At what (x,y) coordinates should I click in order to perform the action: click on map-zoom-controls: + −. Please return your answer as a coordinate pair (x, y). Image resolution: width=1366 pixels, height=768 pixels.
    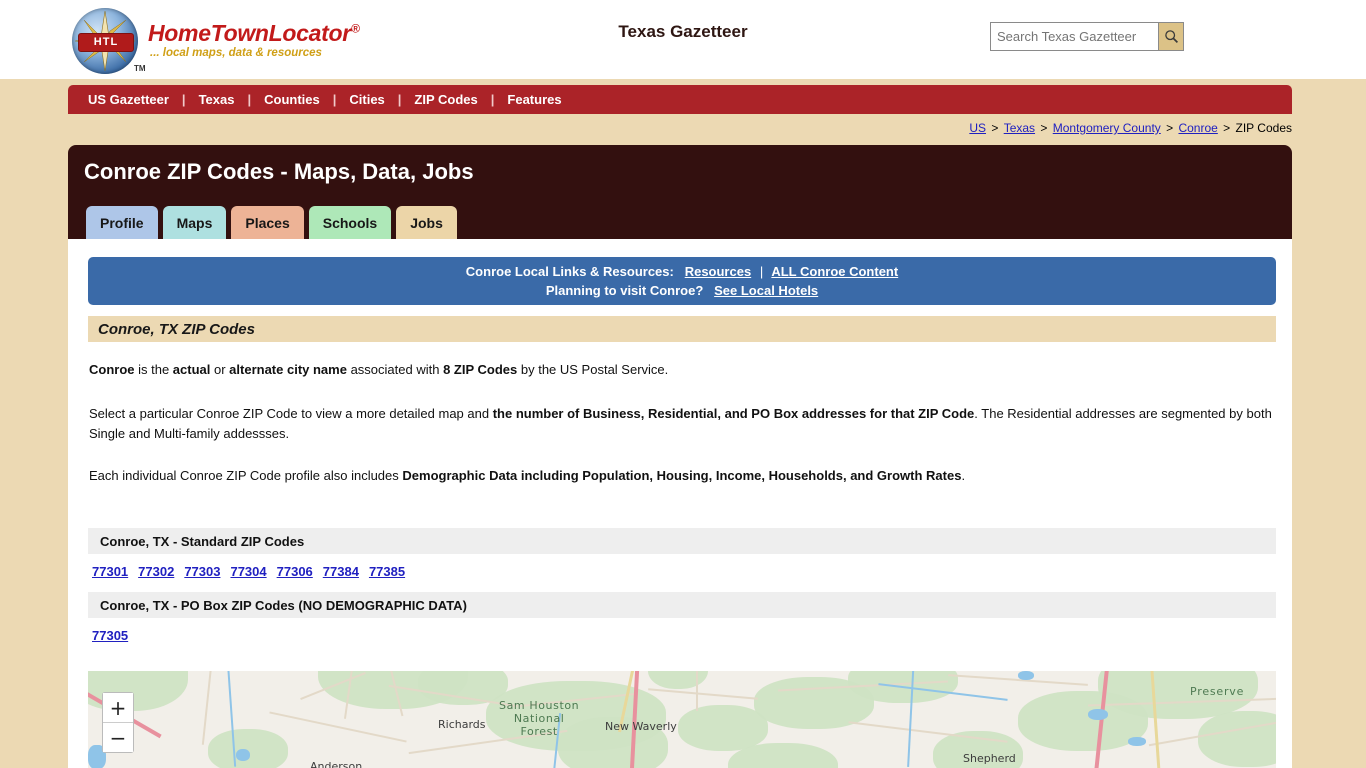
    Looking at the image, I should click on (118, 722).